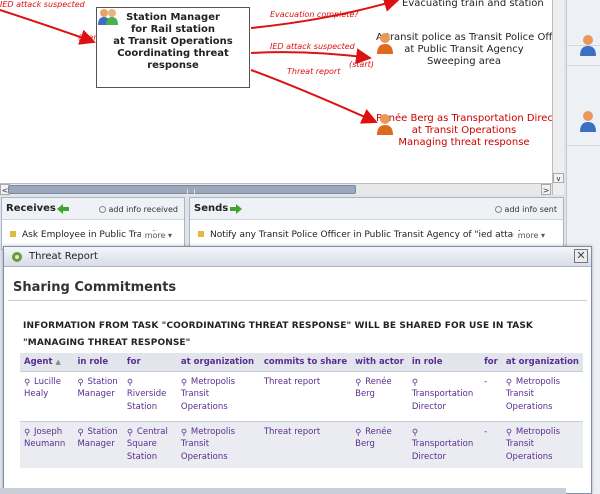  I want to click on receives-title: Receives, so click(31, 208).